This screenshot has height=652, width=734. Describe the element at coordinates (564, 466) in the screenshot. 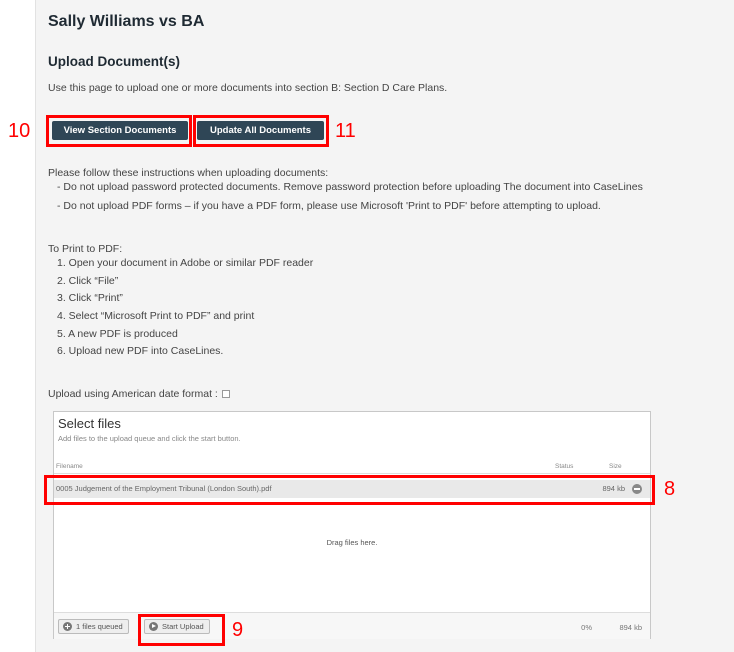

I see `column-status: Status` at that location.